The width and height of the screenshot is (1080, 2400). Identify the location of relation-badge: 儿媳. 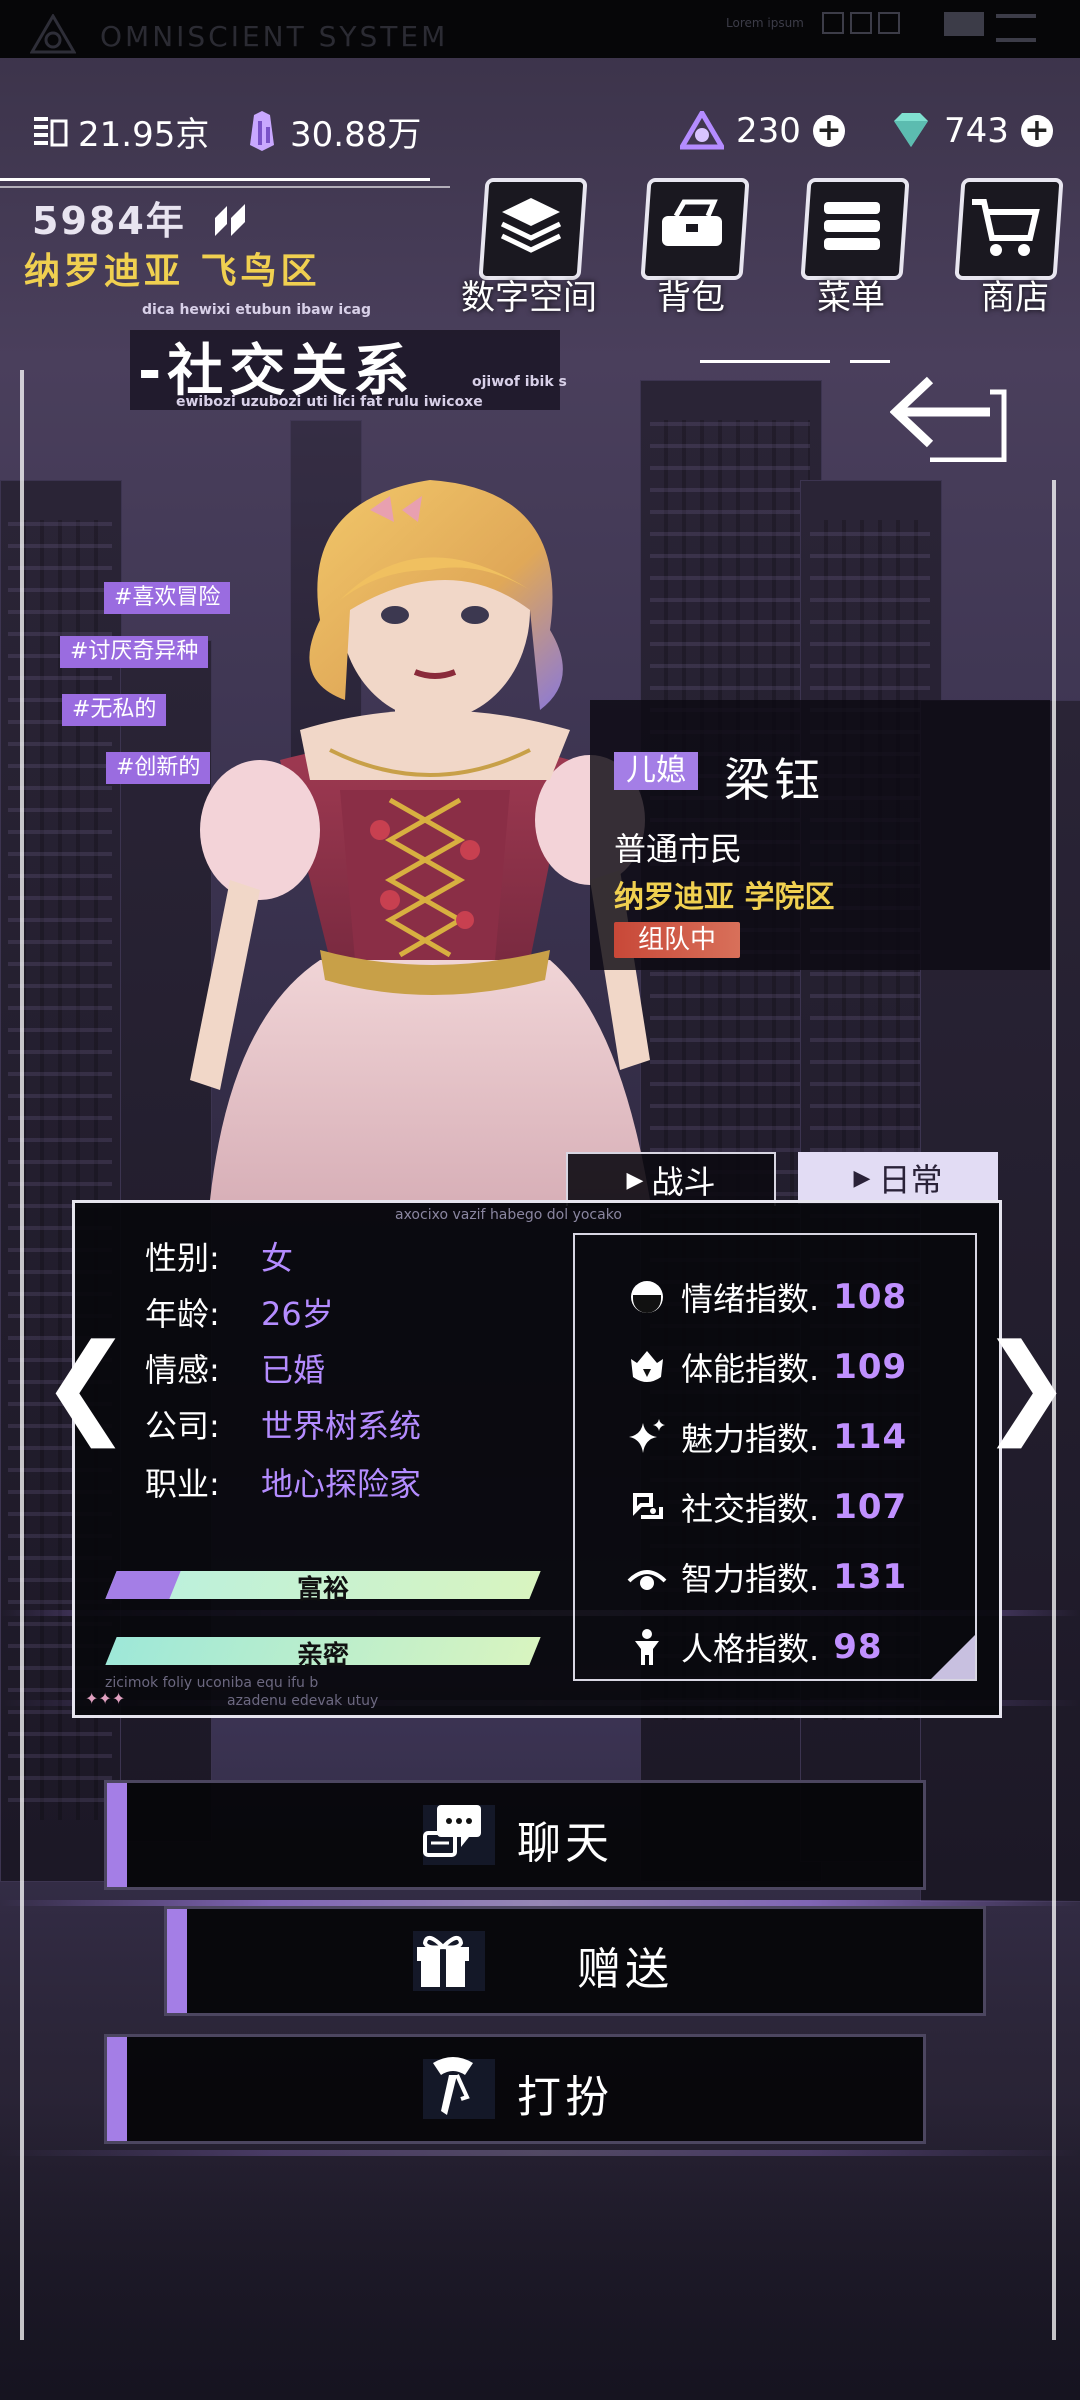
(656, 771).